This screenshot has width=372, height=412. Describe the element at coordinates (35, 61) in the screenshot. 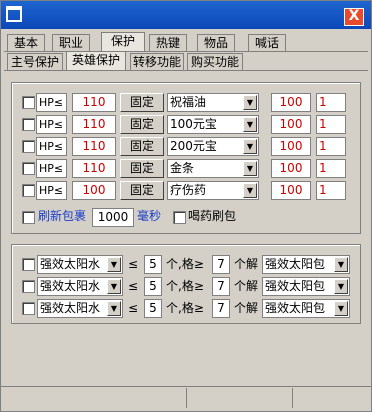

I see `subtab-main-protect: 主号保护` at that location.